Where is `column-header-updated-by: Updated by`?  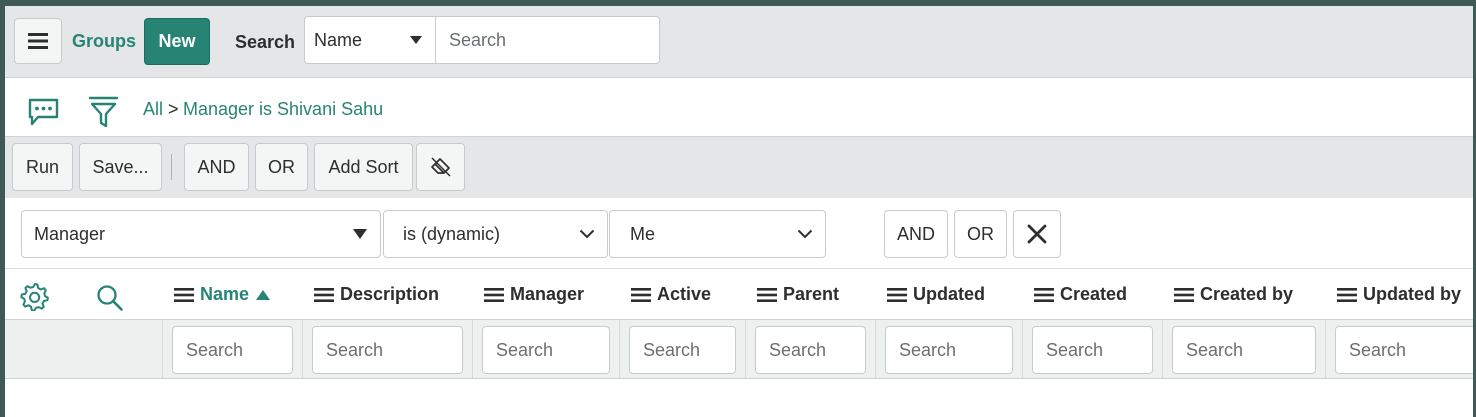
column-header-updated-by: Updated by is located at coordinates (1399, 294).